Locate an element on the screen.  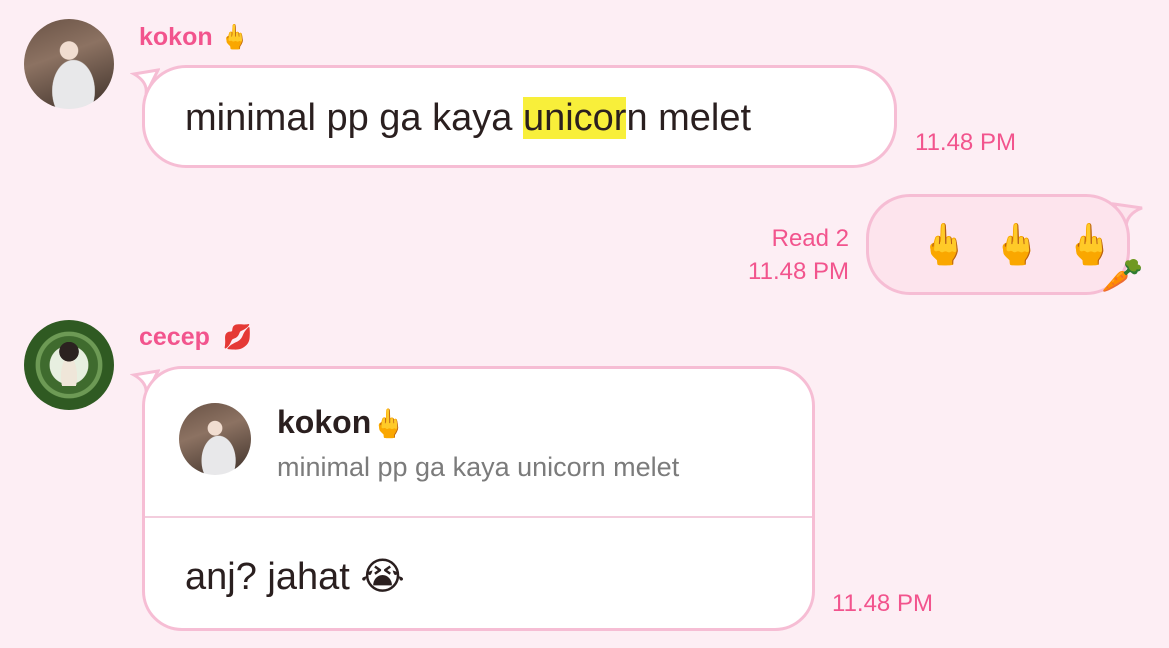
avatar-kokon is located at coordinates (69, 64).